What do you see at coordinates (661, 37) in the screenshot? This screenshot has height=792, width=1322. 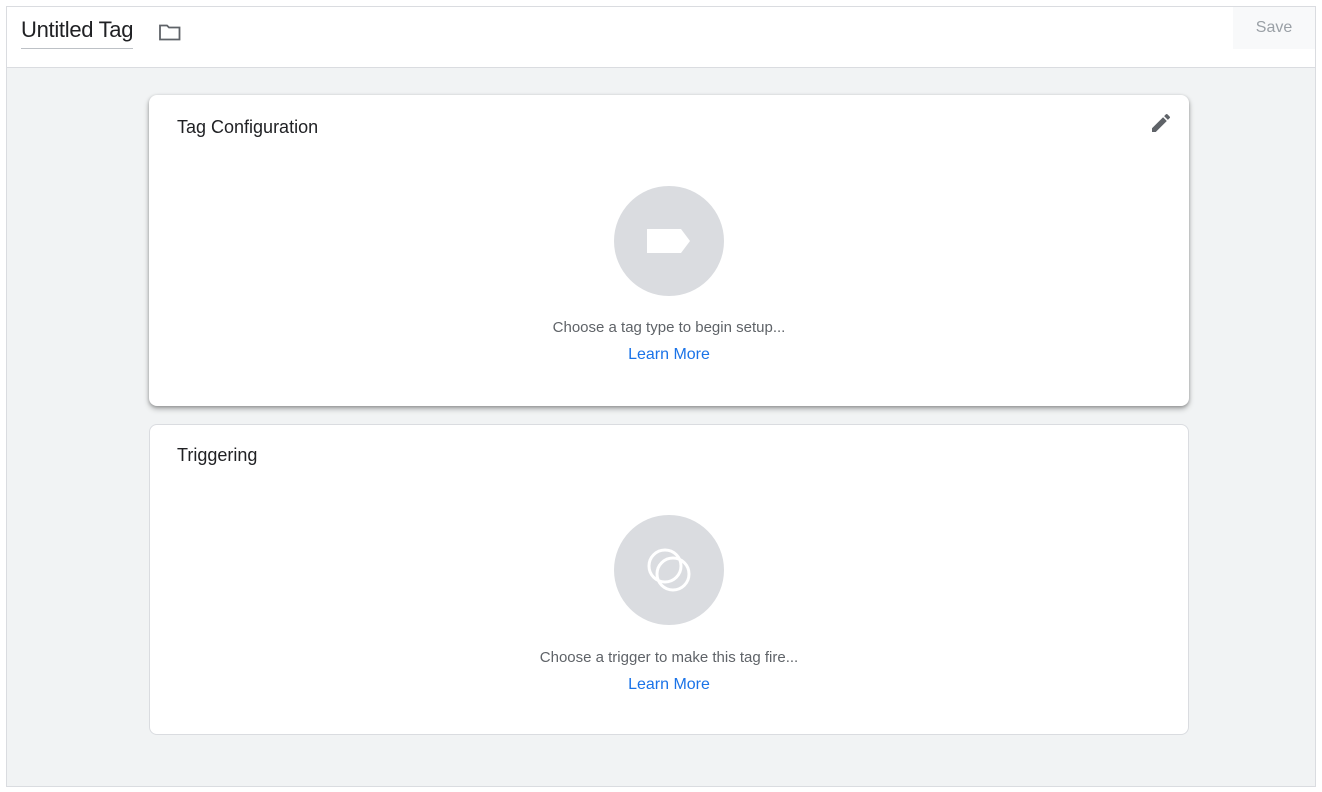 I see `editor-header: Untitled Tag Save` at bounding box center [661, 37].